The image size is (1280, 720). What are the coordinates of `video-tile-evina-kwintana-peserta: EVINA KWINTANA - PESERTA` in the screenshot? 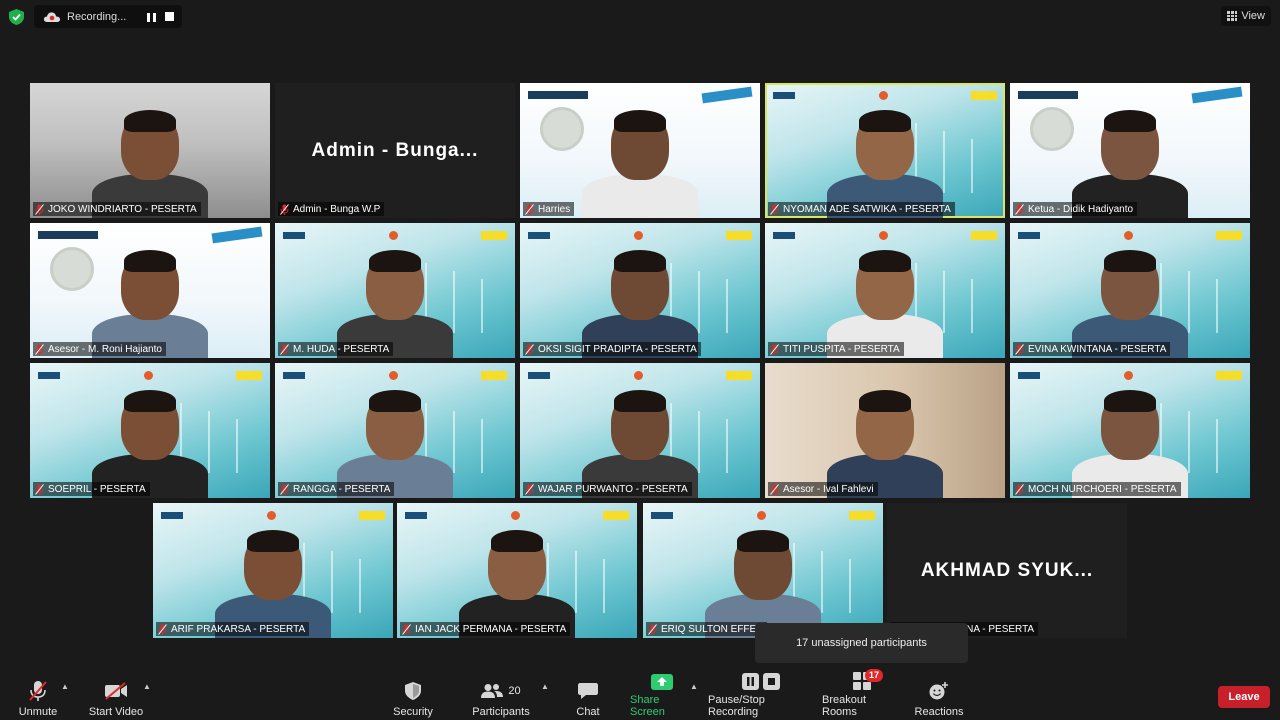 It's located at (1130, 290).